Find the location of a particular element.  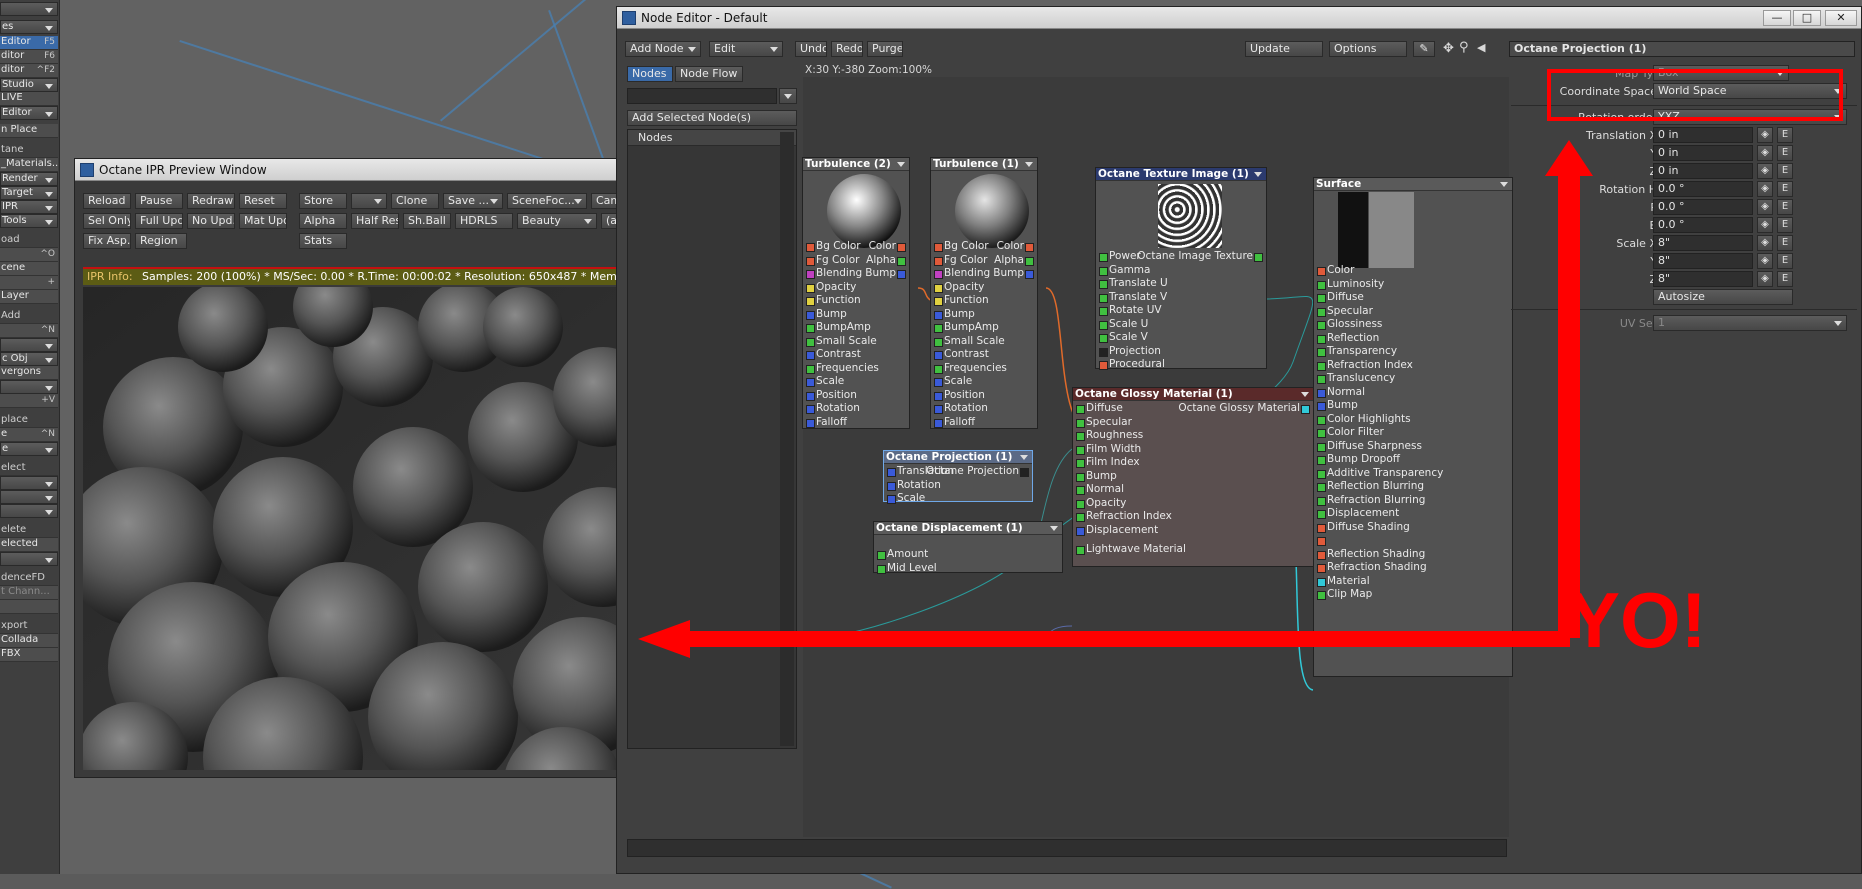

annotation-arrow-left-head is located at coordinates (664, 639).